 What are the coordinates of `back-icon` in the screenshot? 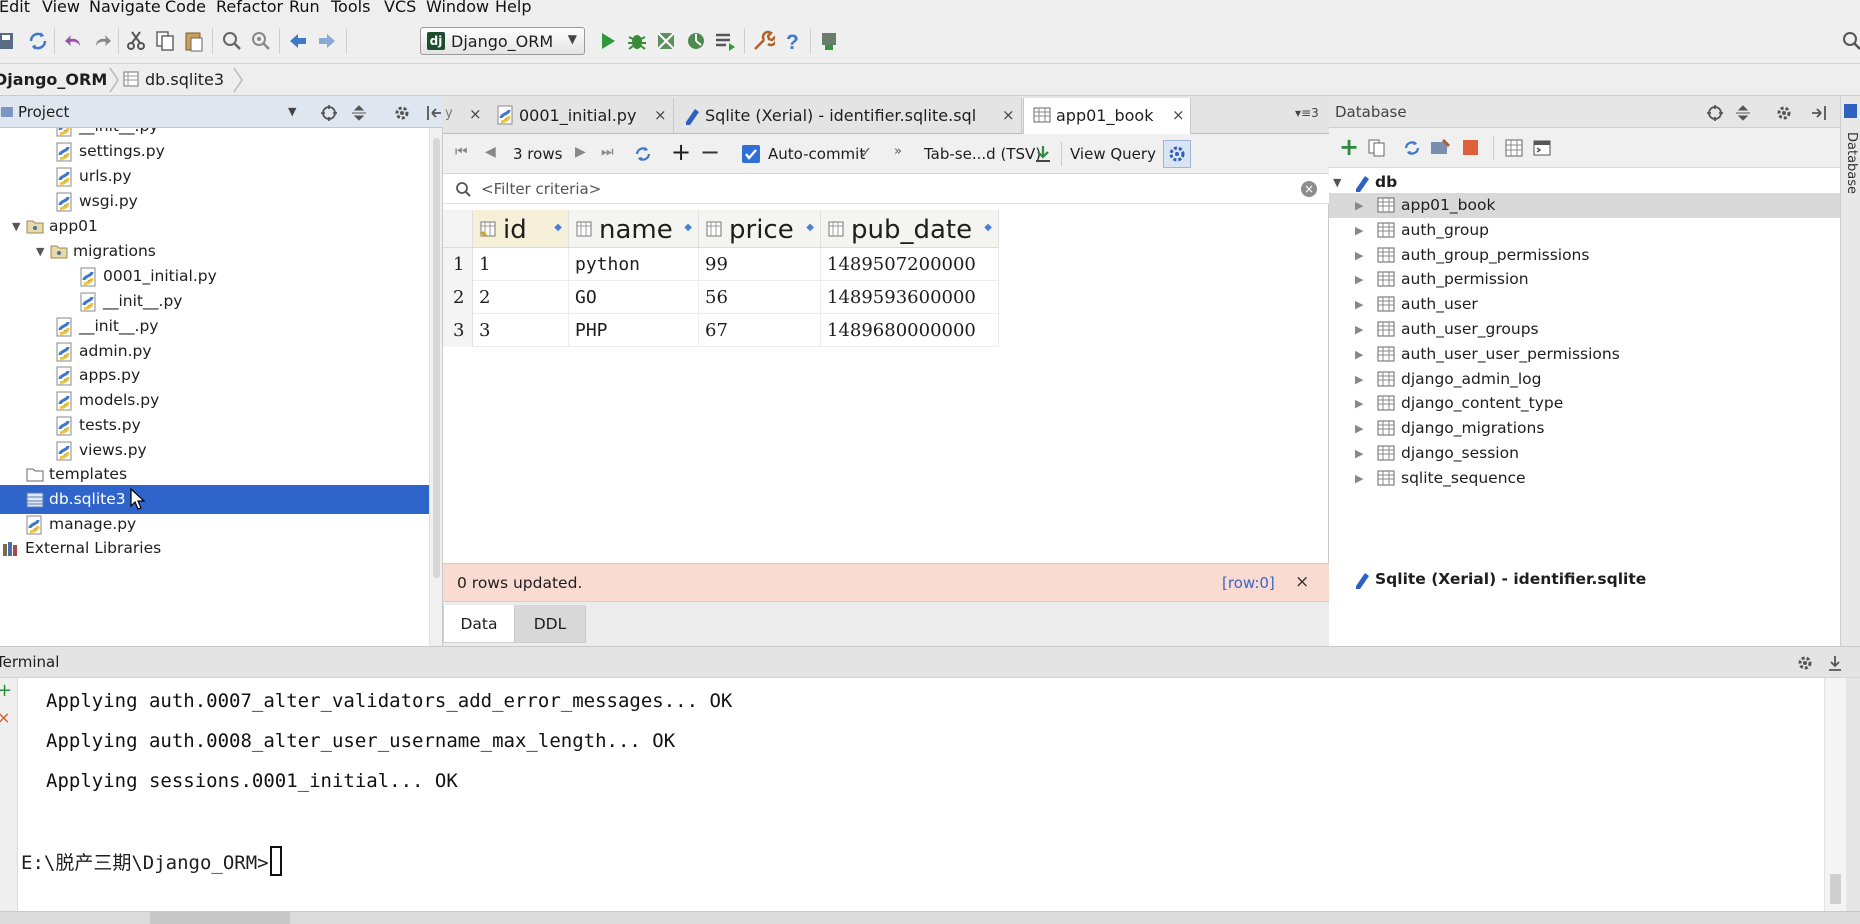 It's located at (298, 41).